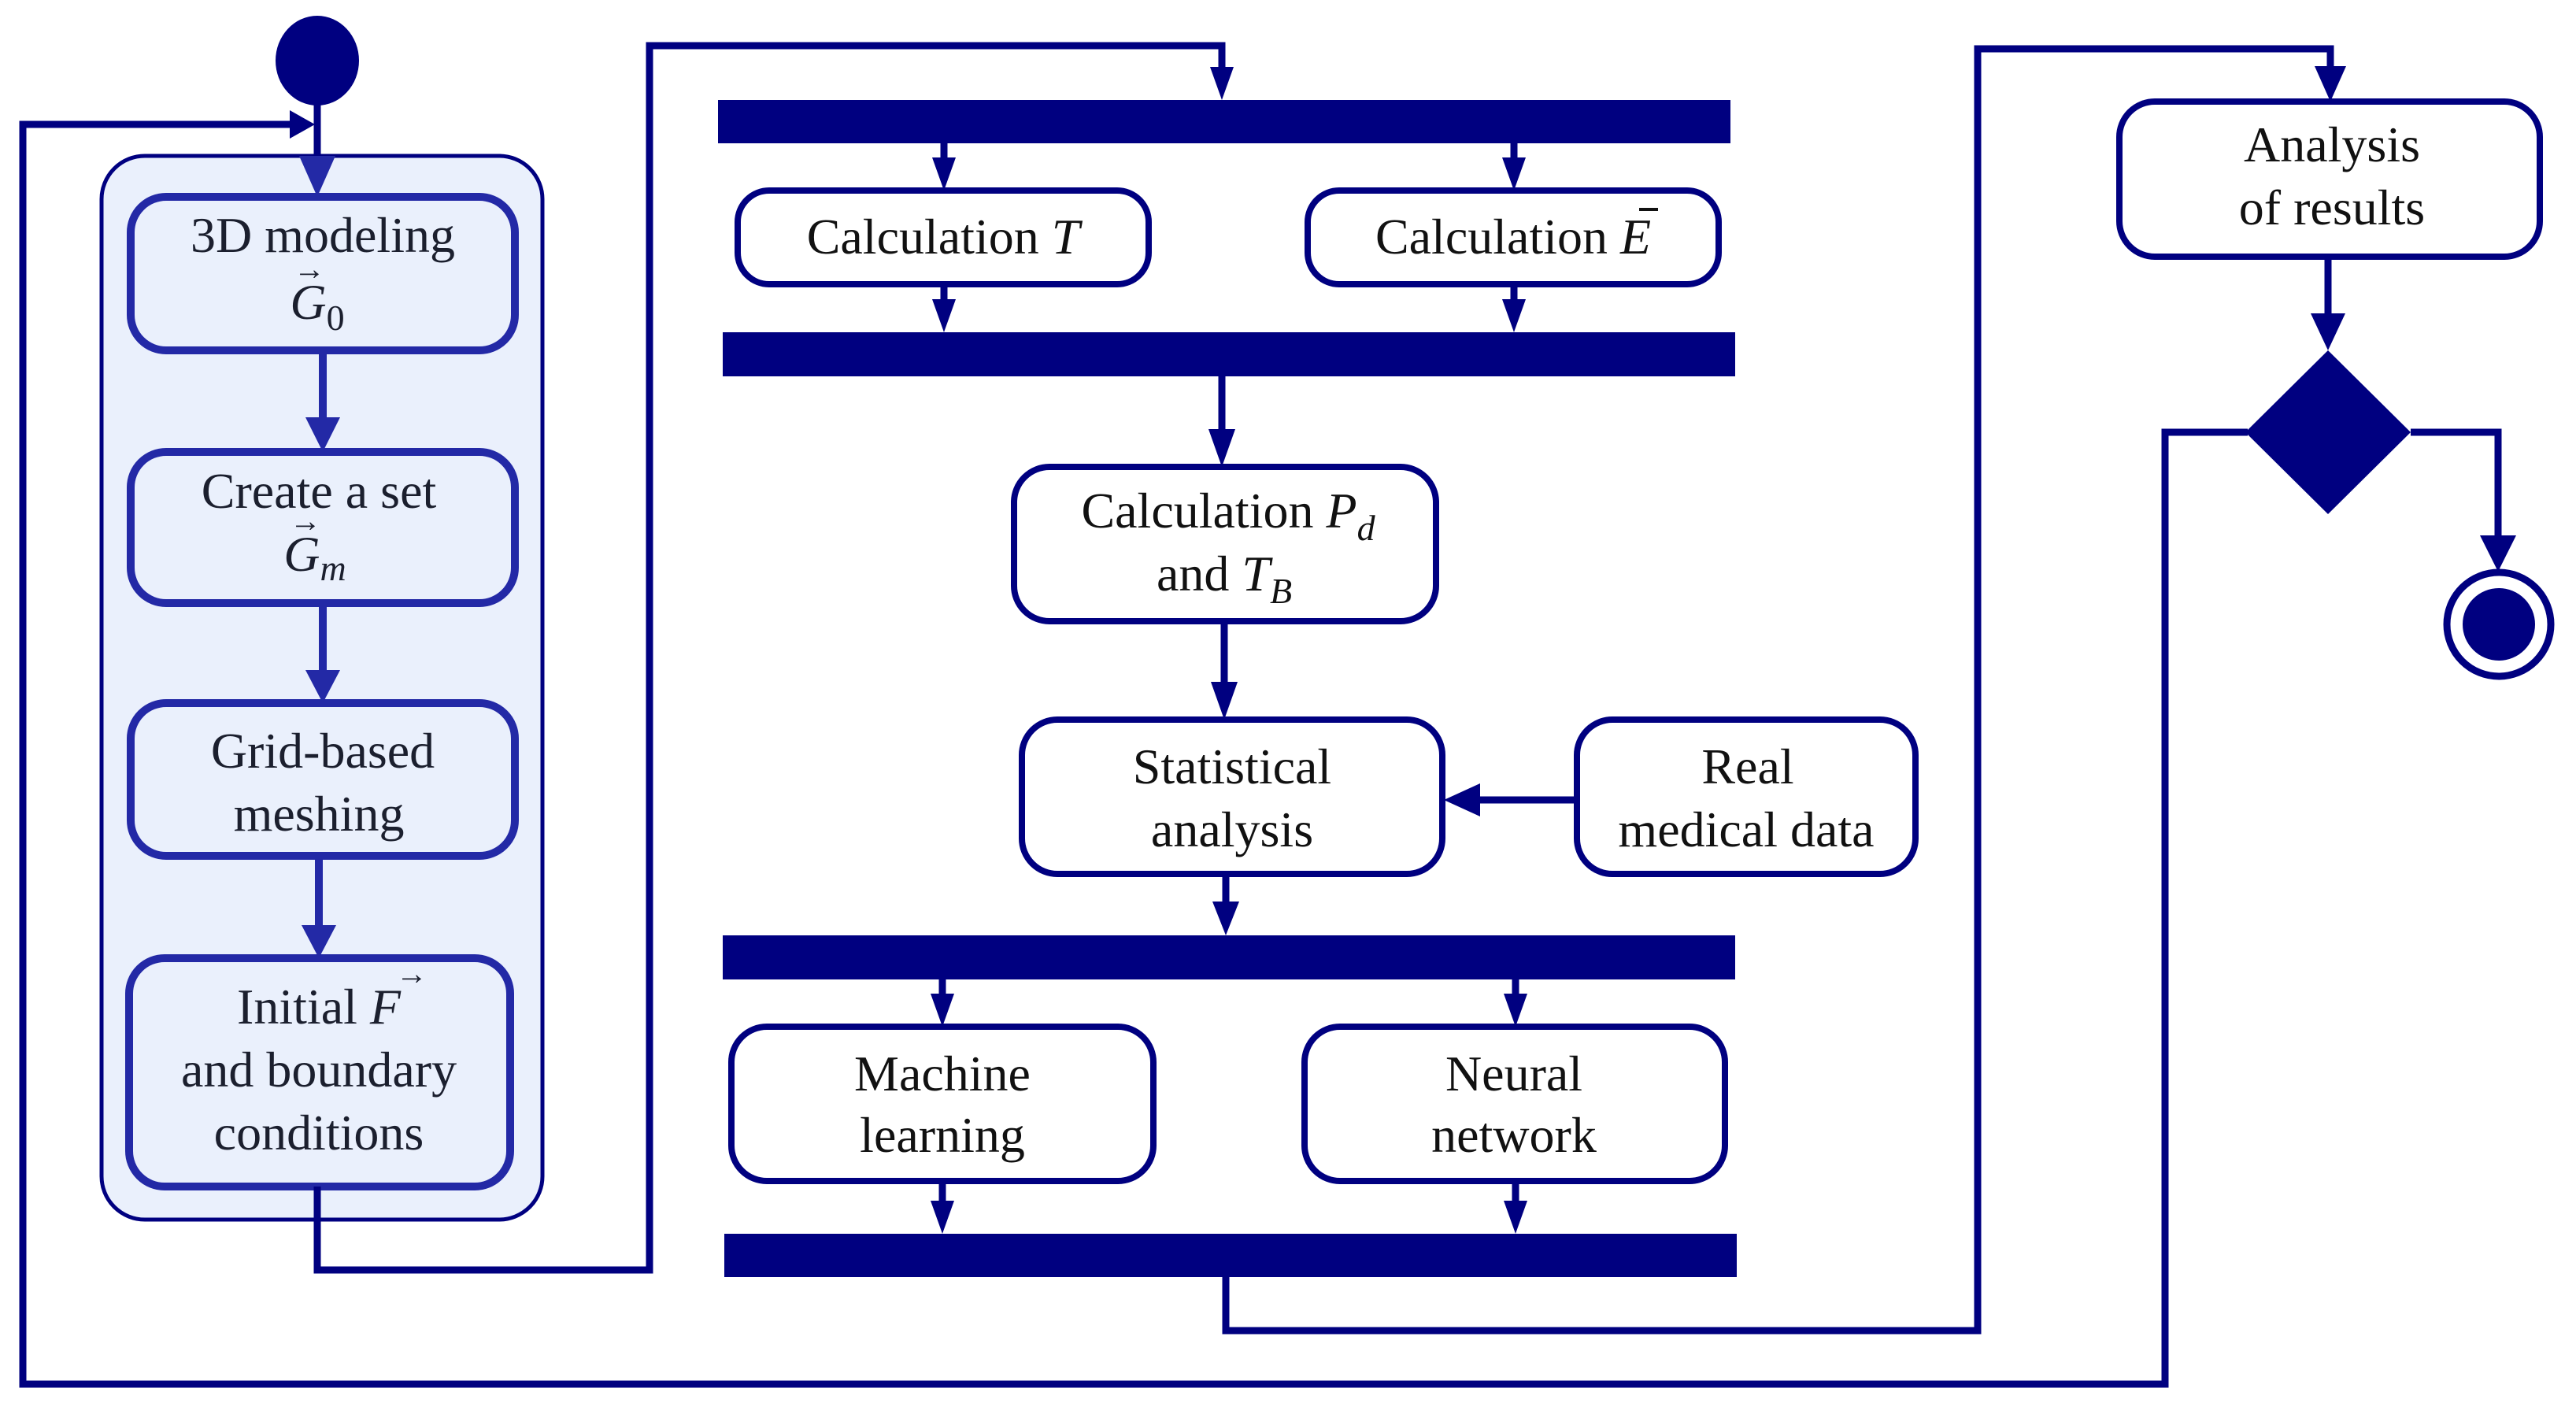 The width and height of the screenshot is (2576, 1418). Describe the element at coordinates (2332, 144) in the screenshot. I see `analysis-line1: Analysis` at that location.